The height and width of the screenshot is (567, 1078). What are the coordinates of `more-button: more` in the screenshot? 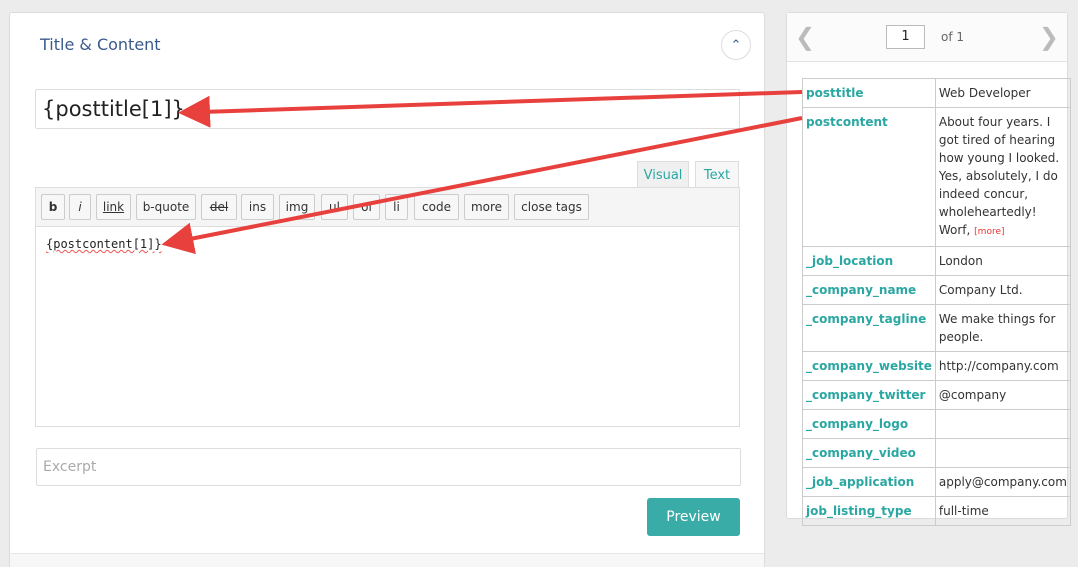 It's located at (486, 207).